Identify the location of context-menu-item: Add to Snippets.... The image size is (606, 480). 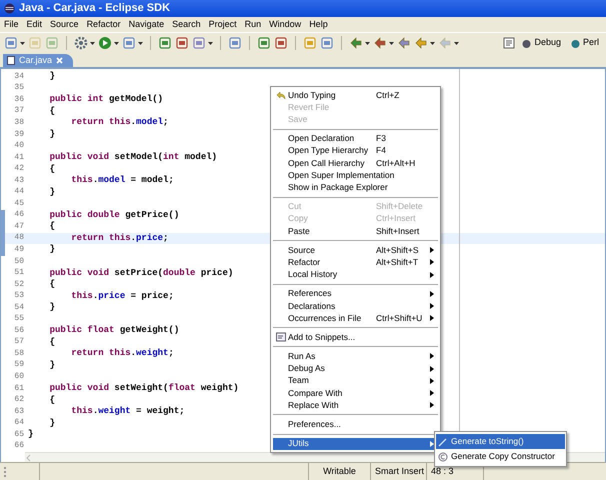
(355, 337).